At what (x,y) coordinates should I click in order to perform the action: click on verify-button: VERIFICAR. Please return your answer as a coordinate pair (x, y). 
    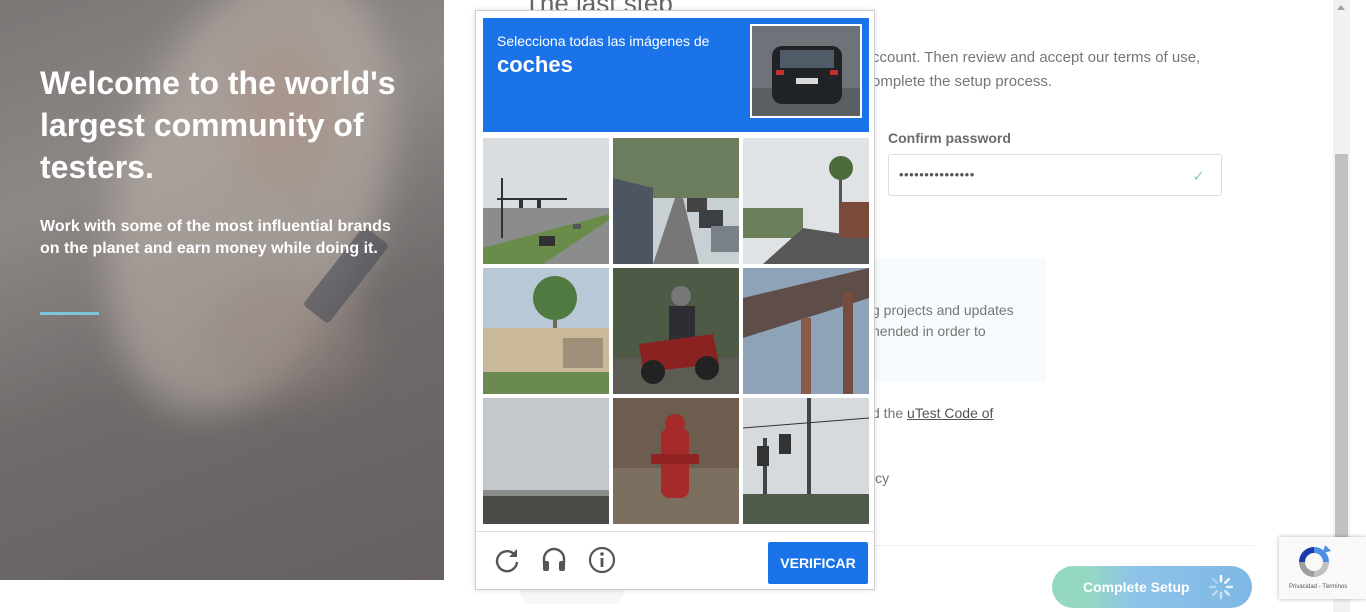
    Looking at the image, I should click on (818, 563).